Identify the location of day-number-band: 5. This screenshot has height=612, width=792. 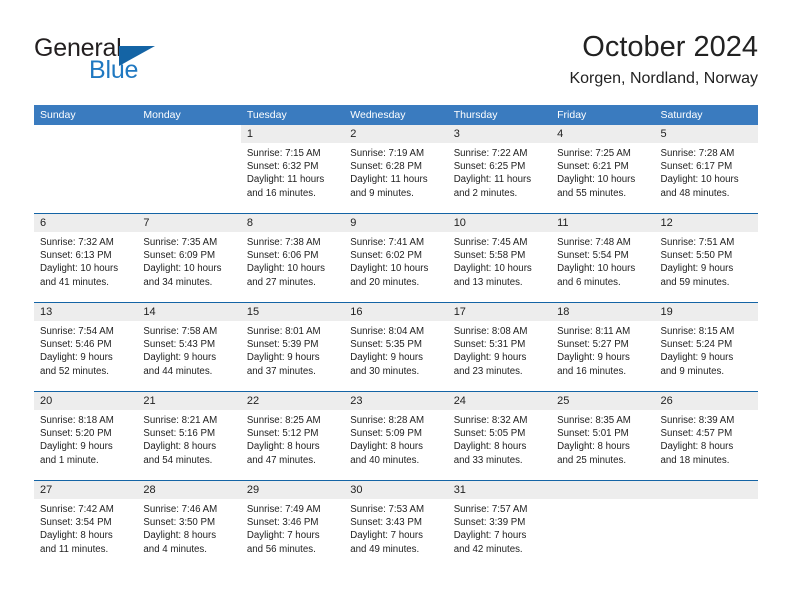
(706, 134).